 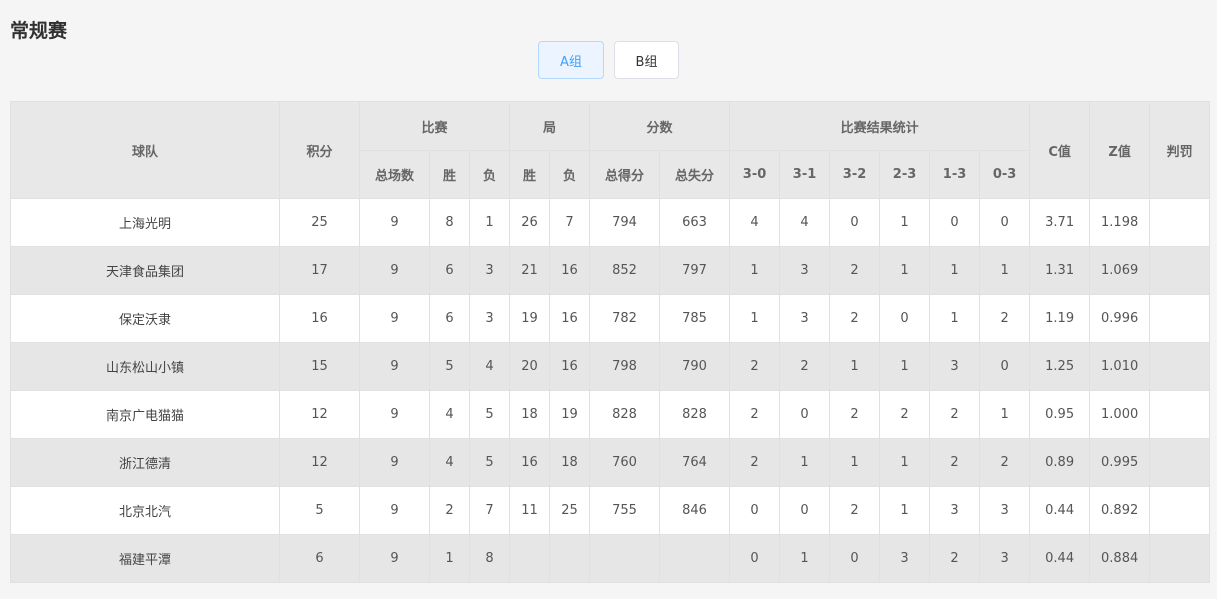 What do you see at coordinates (695, 174) in the screenshot?
I see `header-score-against: 总失分` at bounding box center [695, 174].